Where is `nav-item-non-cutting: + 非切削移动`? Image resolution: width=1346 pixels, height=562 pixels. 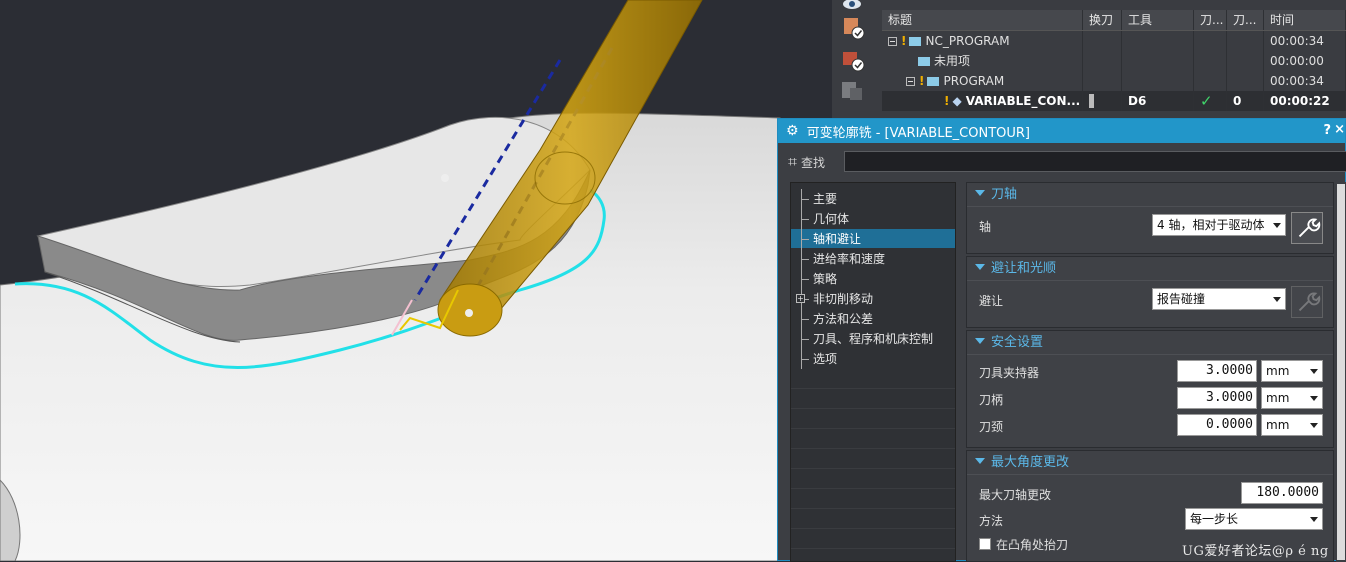
nav-item-non-cutting: + 非切削移动 is located at coordinates (873, 299).